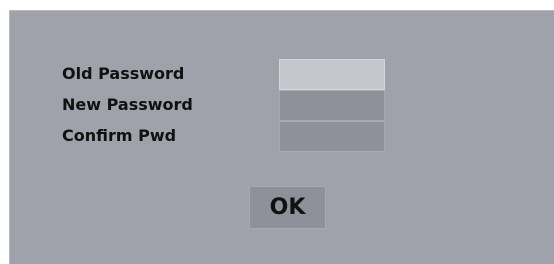 This screenshot has height=264, width=554. I want to click on confirm-password-label: Confirm Pwd, so click(119, 135).